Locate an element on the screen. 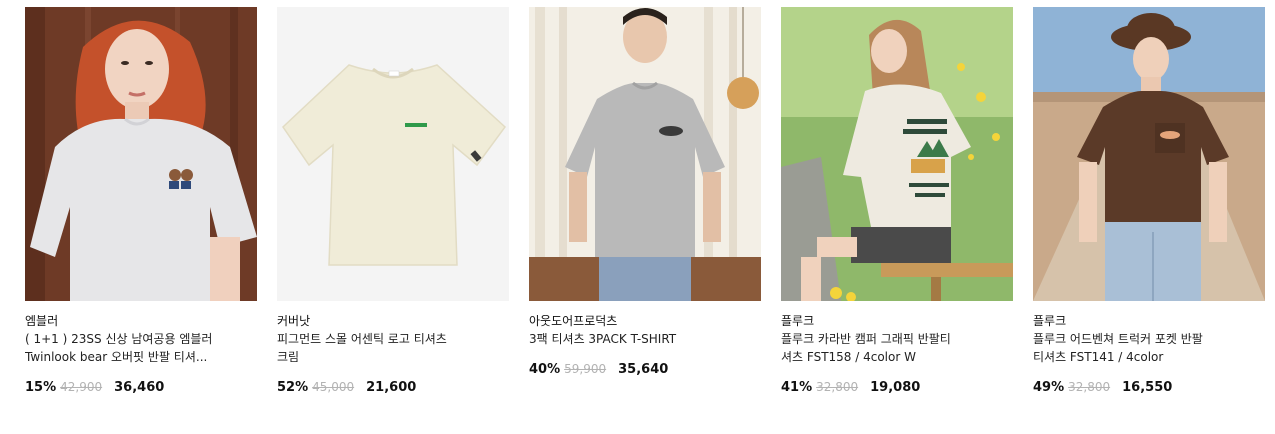 The height and width of the screenshot is (434, 1275). product-brand: 아웃도어프로덕츠 is located at coordinates (645, 321).